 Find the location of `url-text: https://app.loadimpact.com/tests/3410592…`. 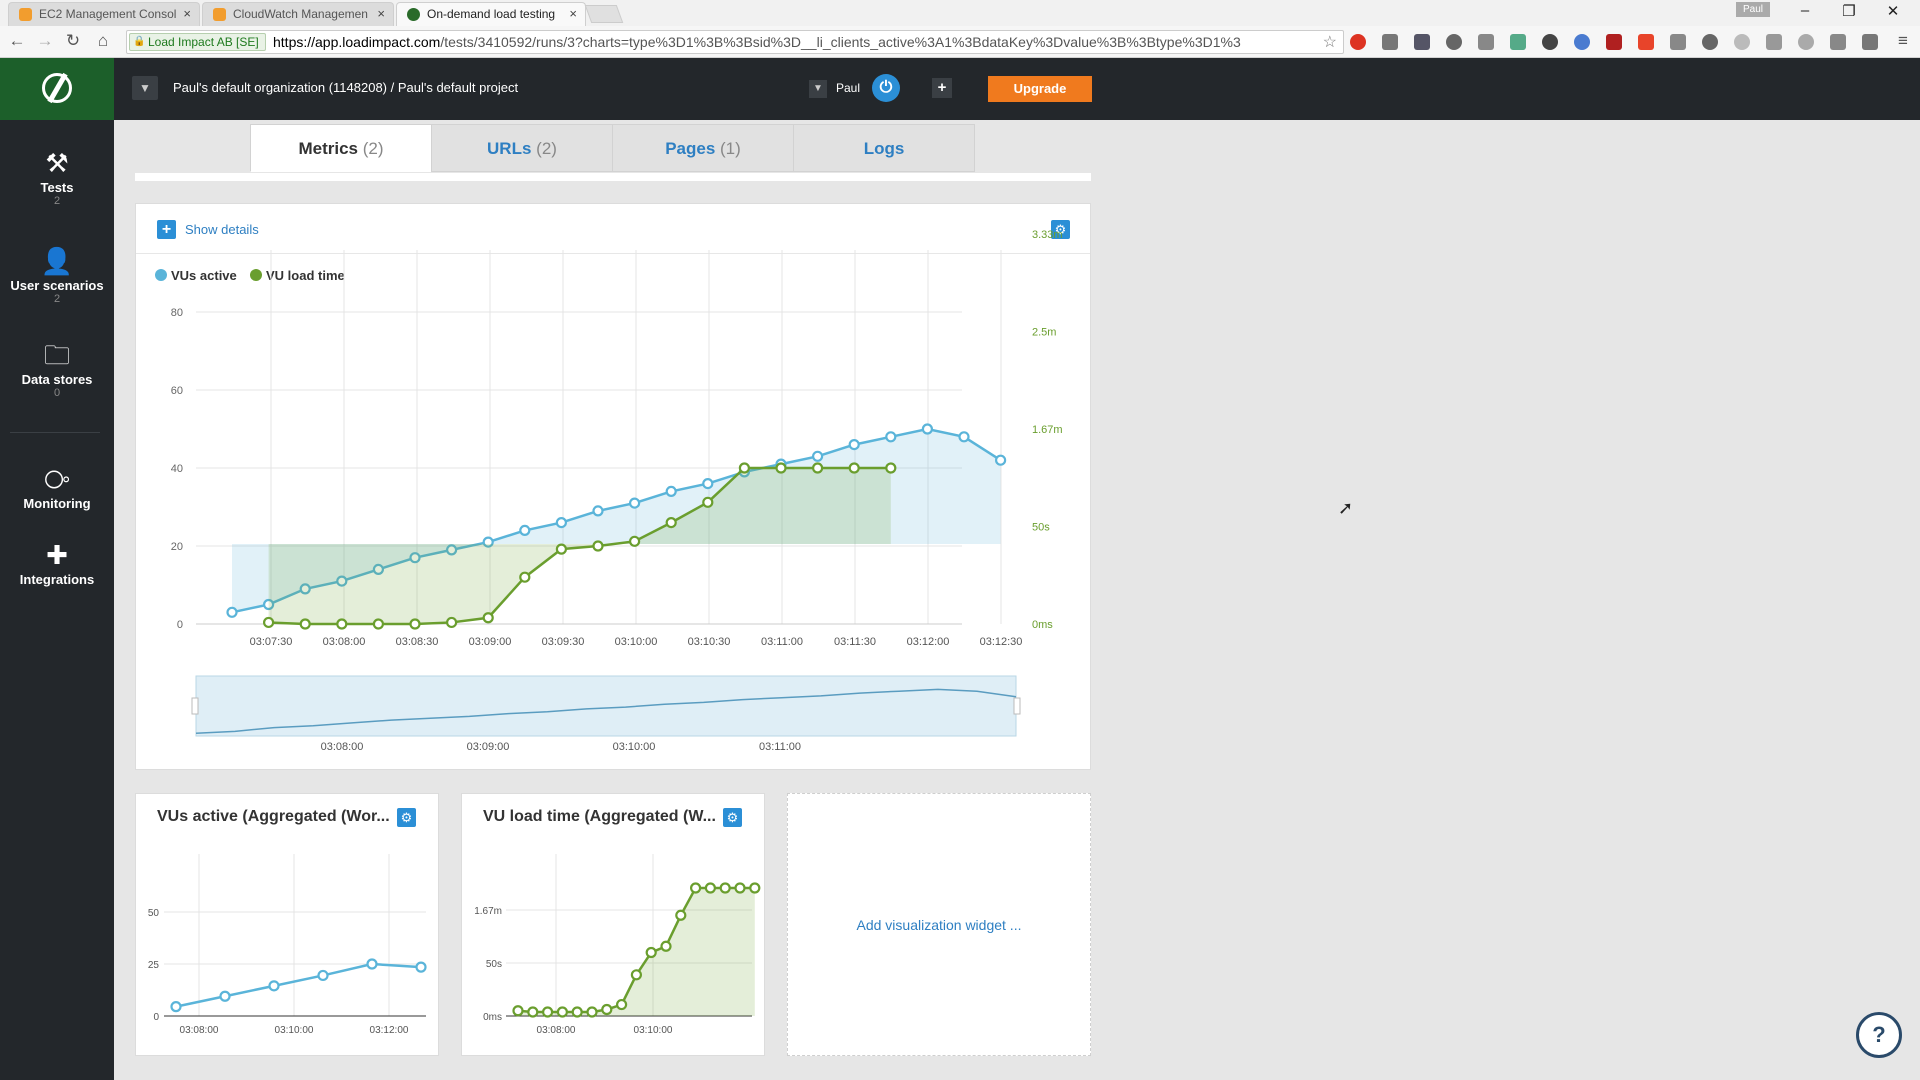

url-text: https://app.loadimpact.com/tests/3410592… is located at coordinates (790, 42).